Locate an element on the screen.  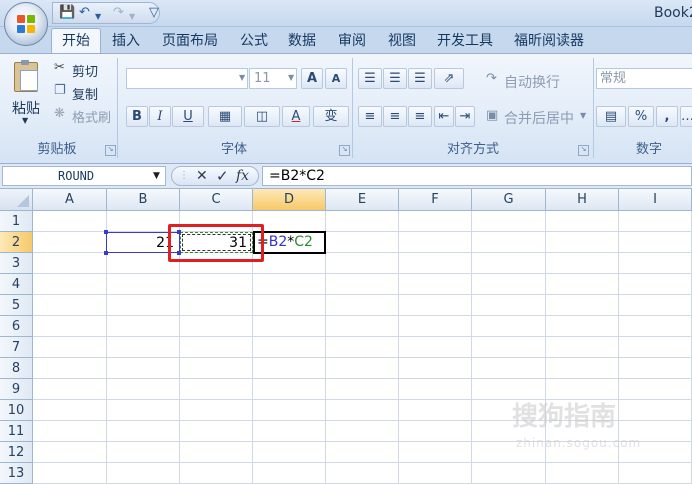
currency-icon: ▤ is located at coordinates (611, 116).